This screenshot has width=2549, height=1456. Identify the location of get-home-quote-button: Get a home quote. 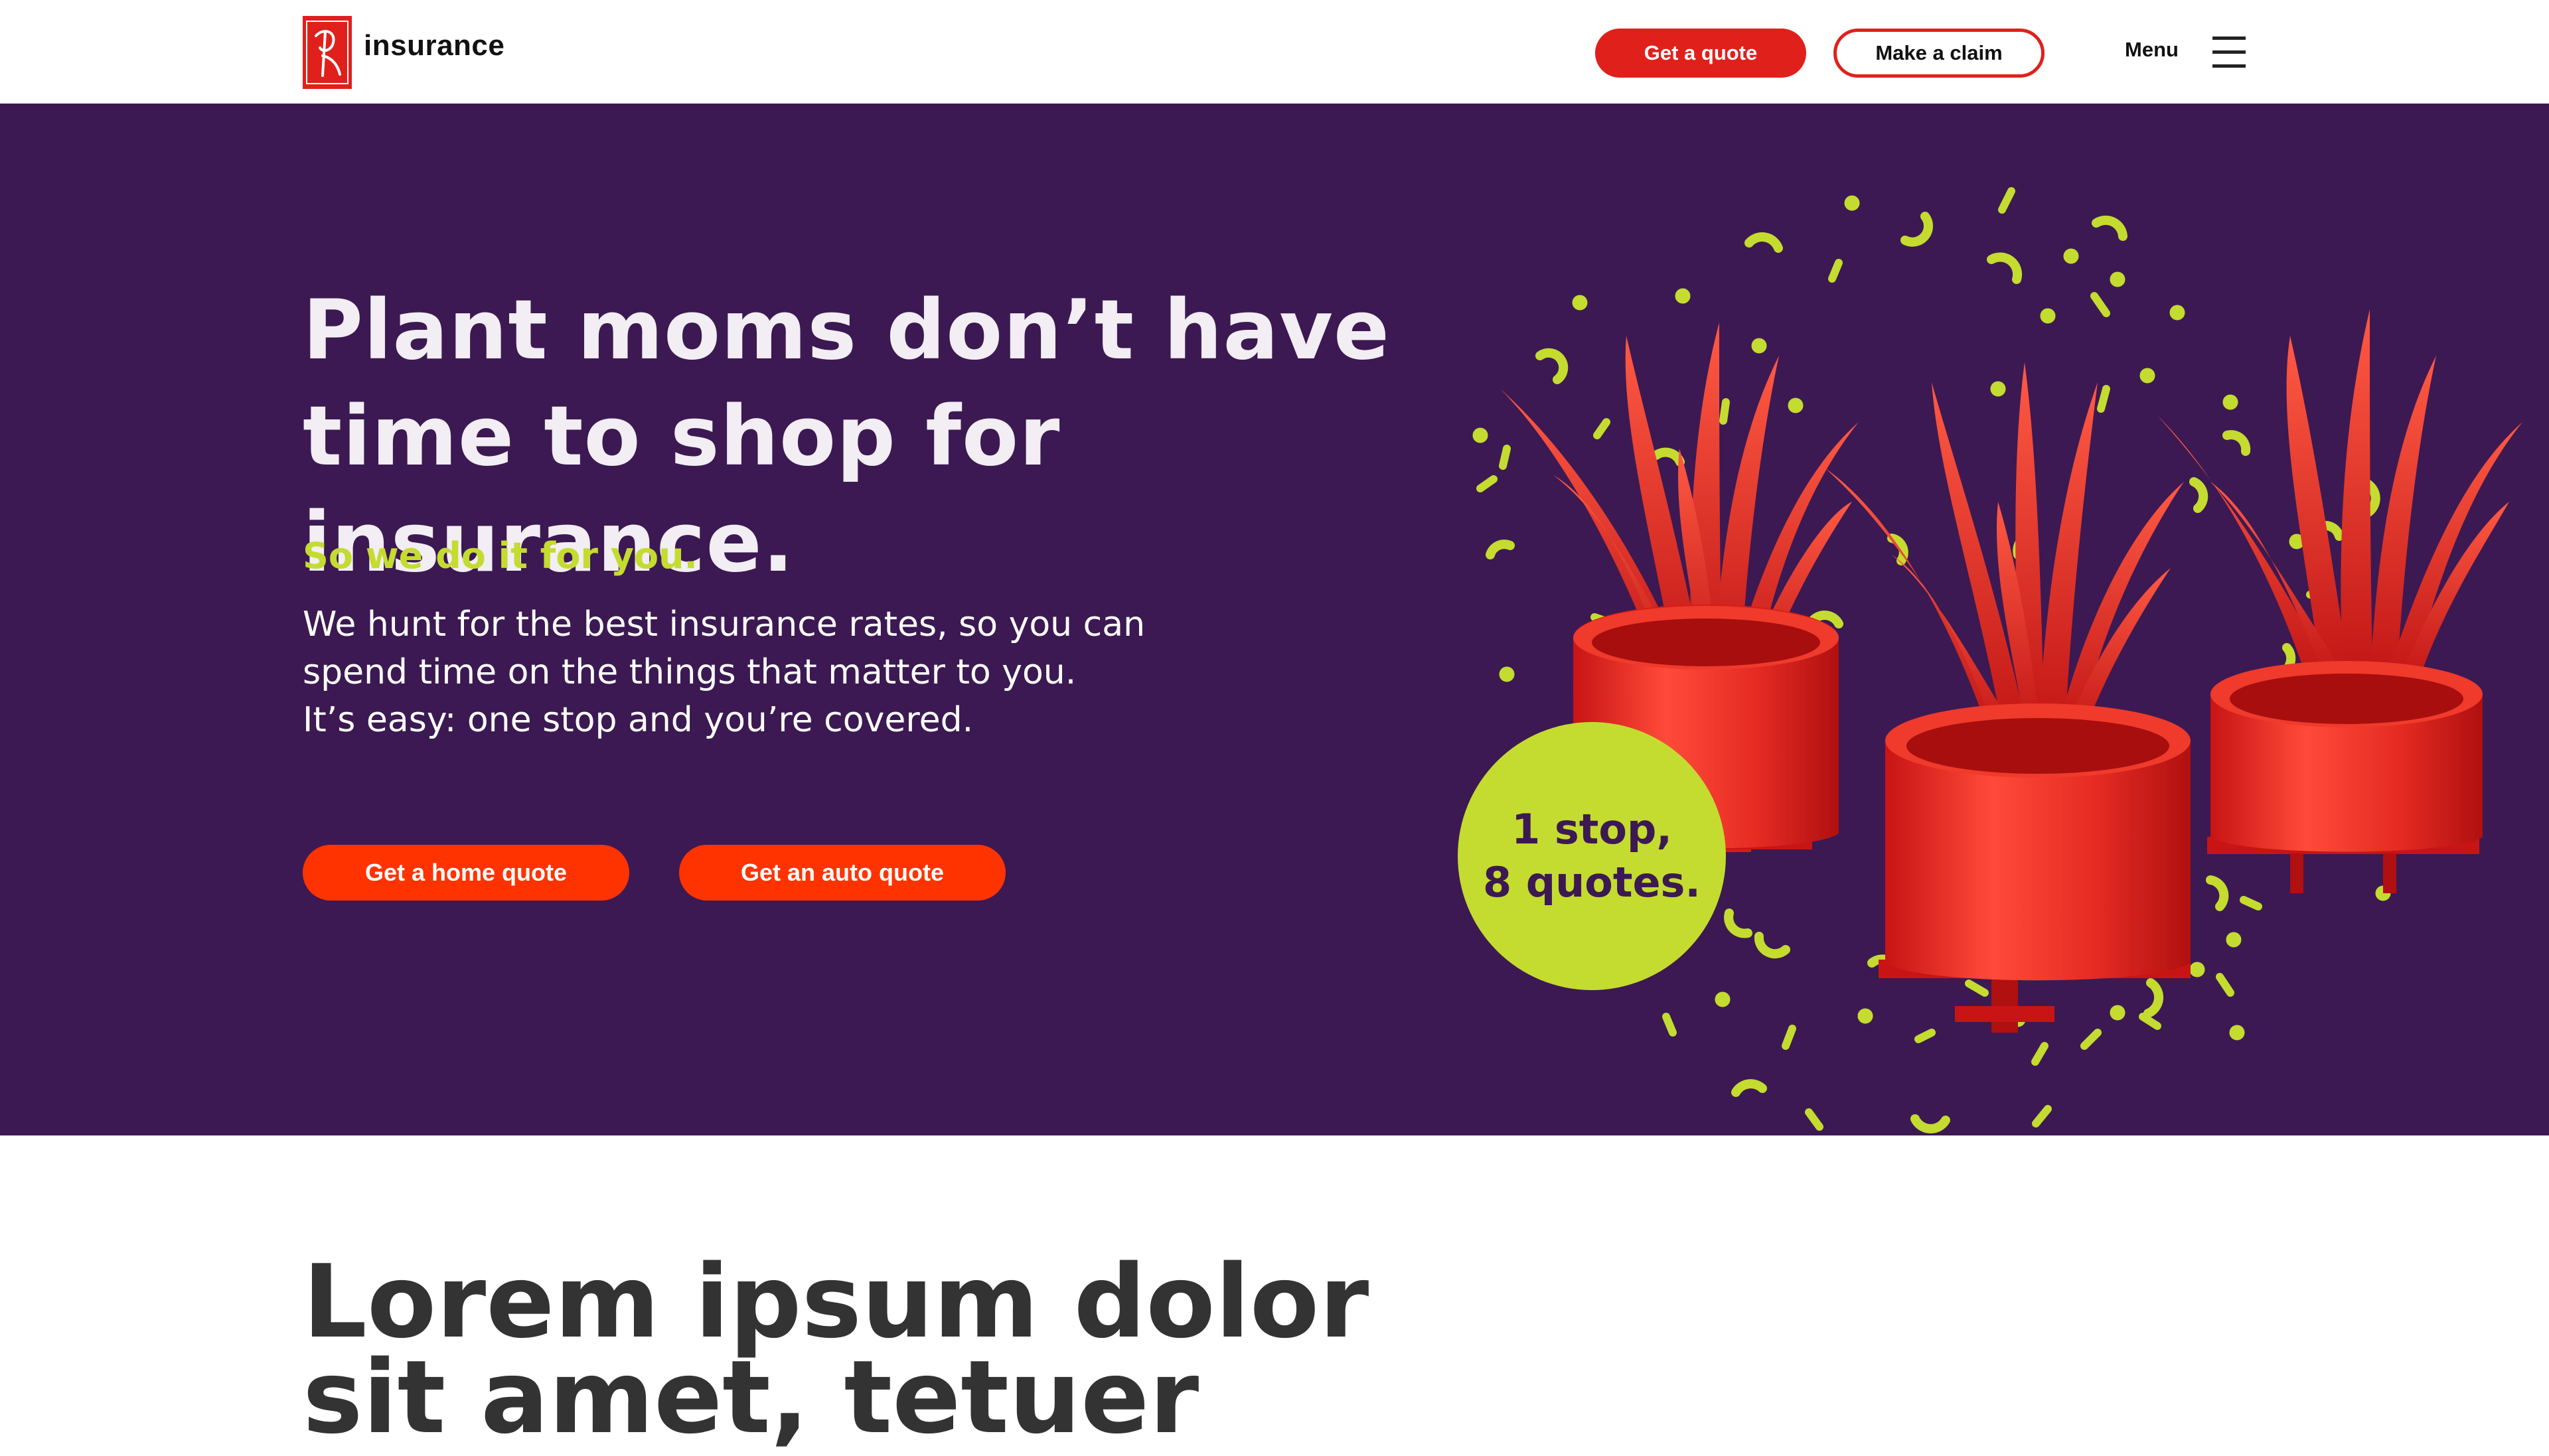
(466, 873).